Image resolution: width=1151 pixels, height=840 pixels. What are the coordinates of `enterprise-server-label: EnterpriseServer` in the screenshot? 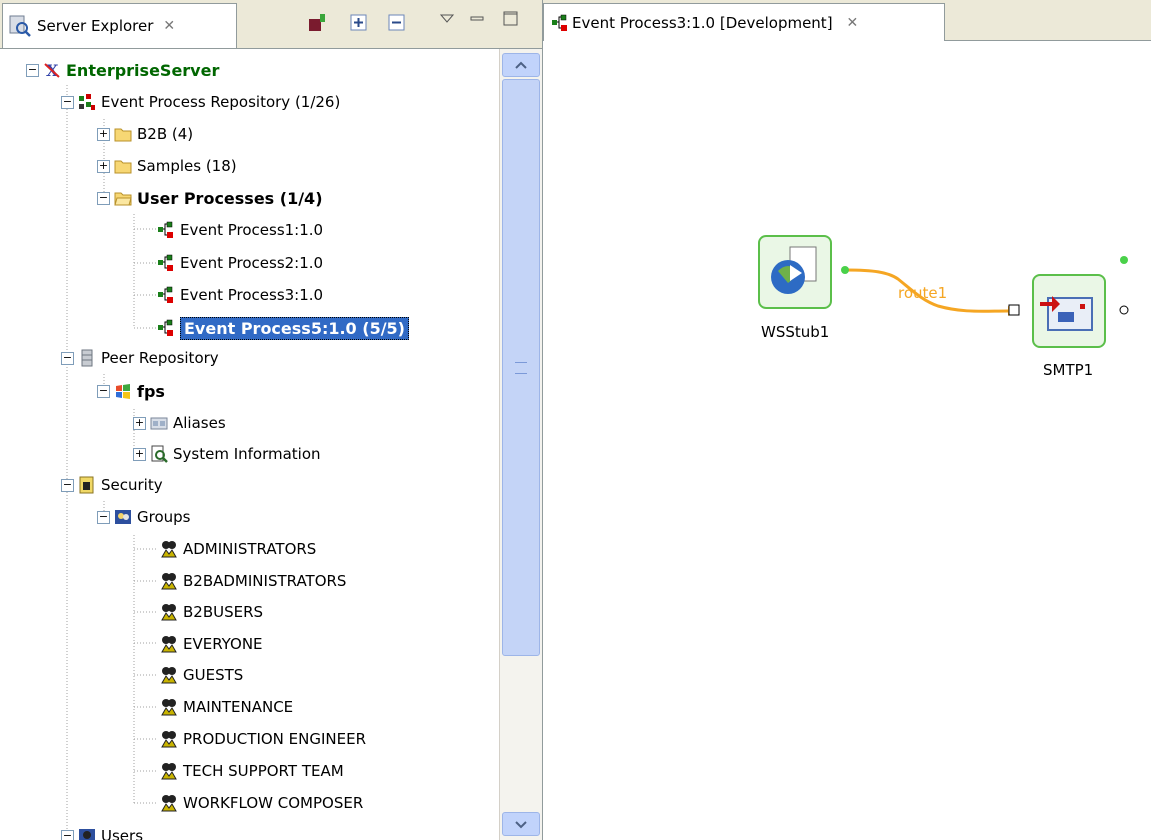 It's located at (143, 70).